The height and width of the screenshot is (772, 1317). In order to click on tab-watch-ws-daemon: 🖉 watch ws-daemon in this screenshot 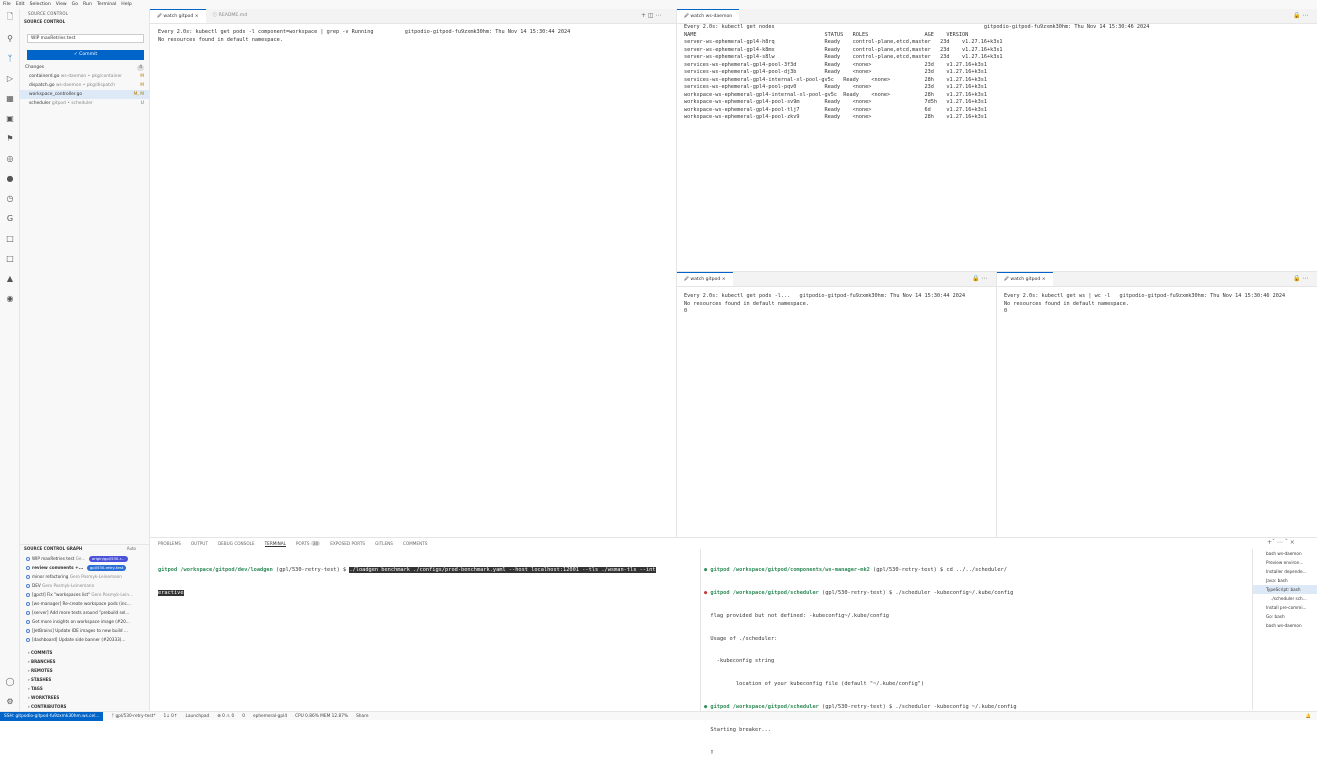, I will do `click(708, 16)`.